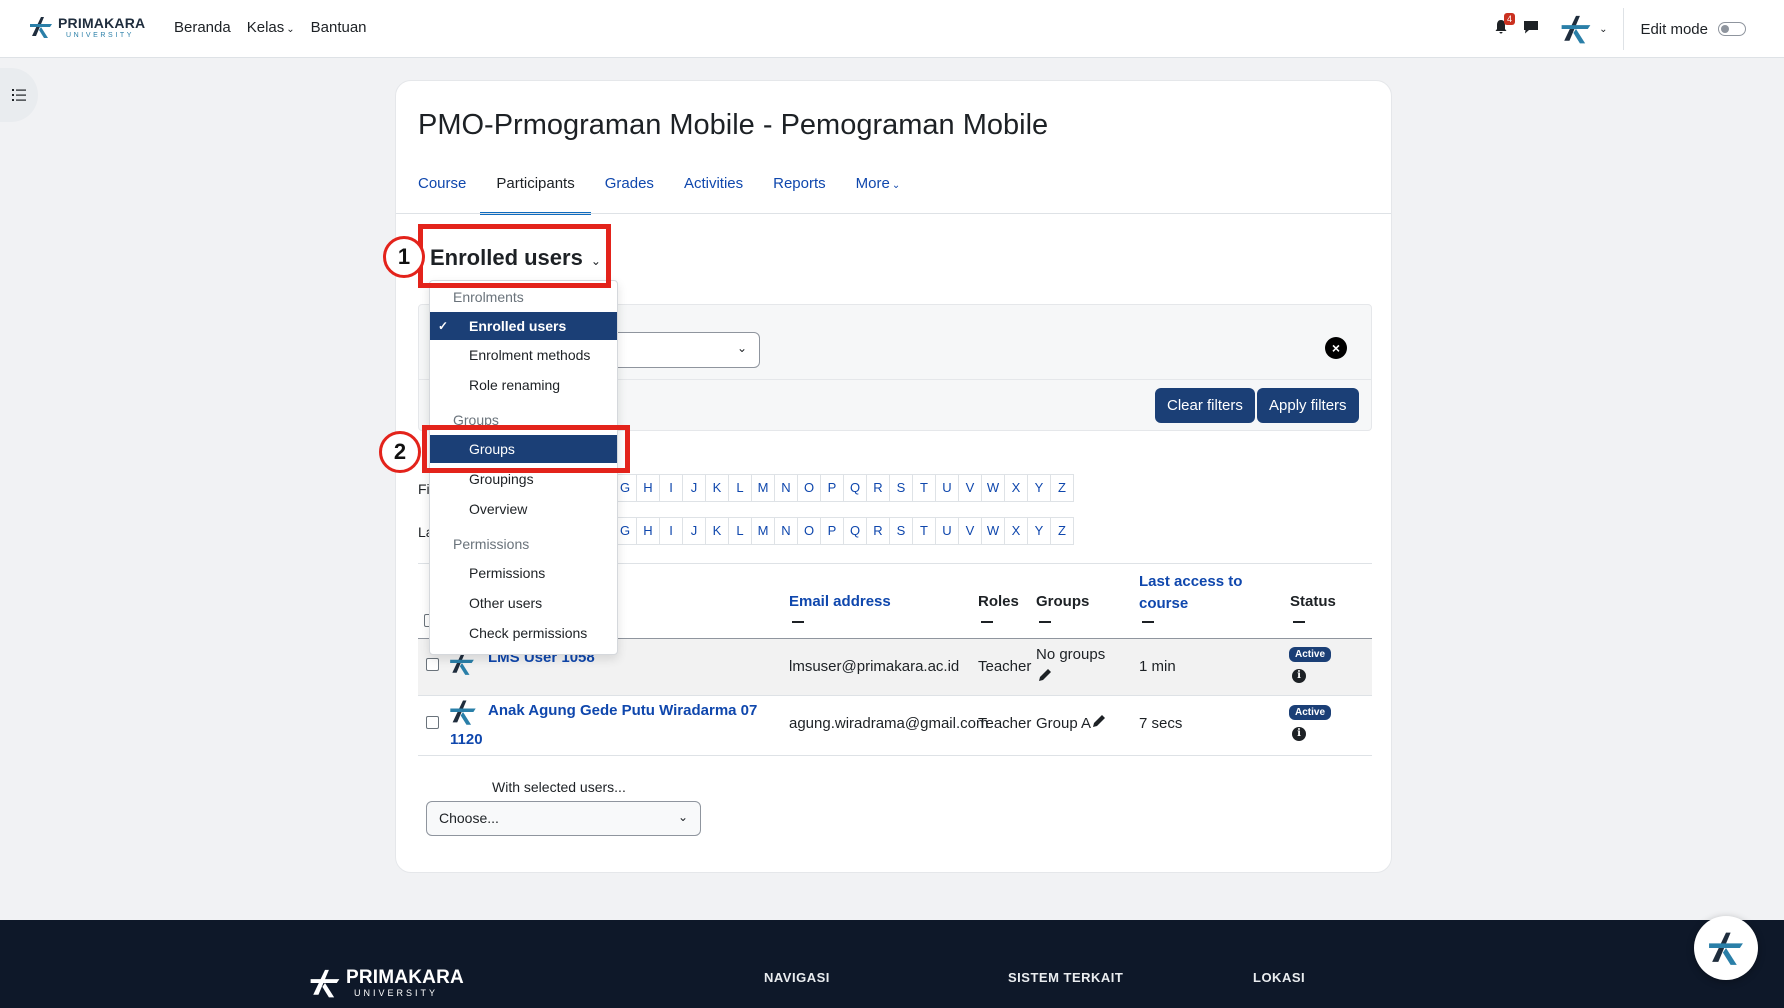 The width and height of the screenshot is (1784, 1008). What do you see at coordinates (622, 710) in the screenshot?
I see `user-name-link-line1: Anak Agung Gede Putu Wiradarma 07` at bounding box center [622, 710].